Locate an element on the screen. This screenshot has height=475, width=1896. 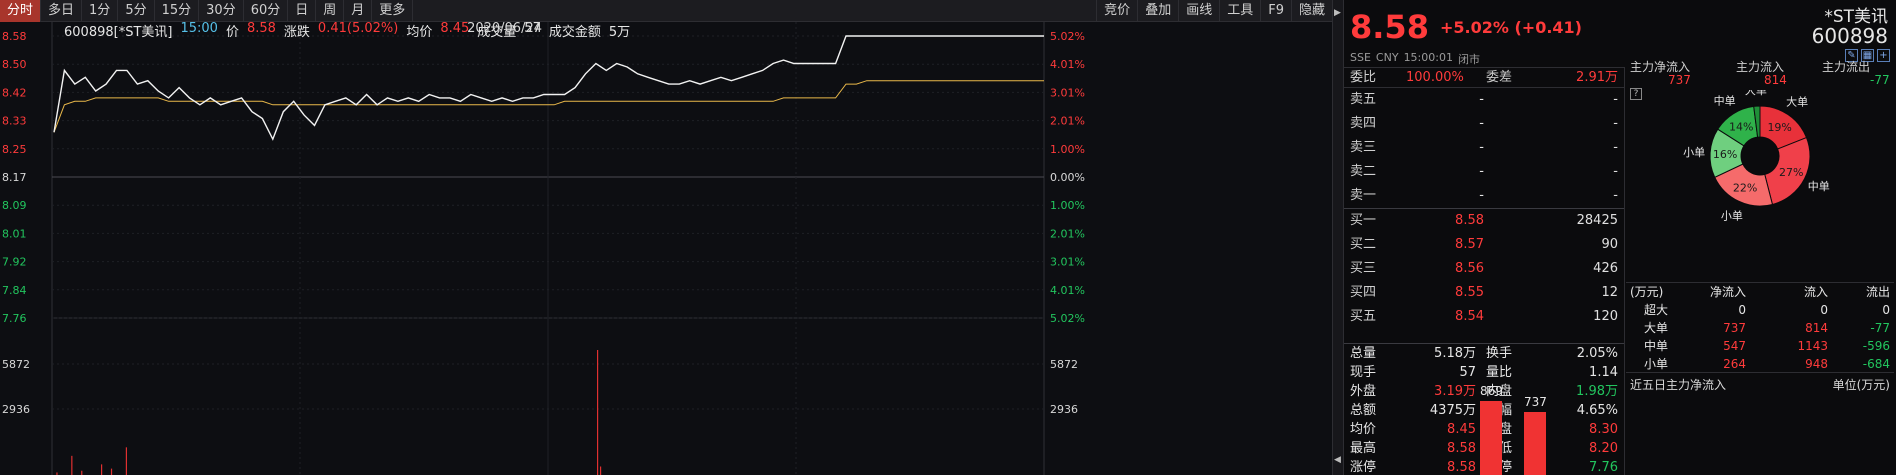
period-tab-7: 日 is located at coordinates (302, 11).